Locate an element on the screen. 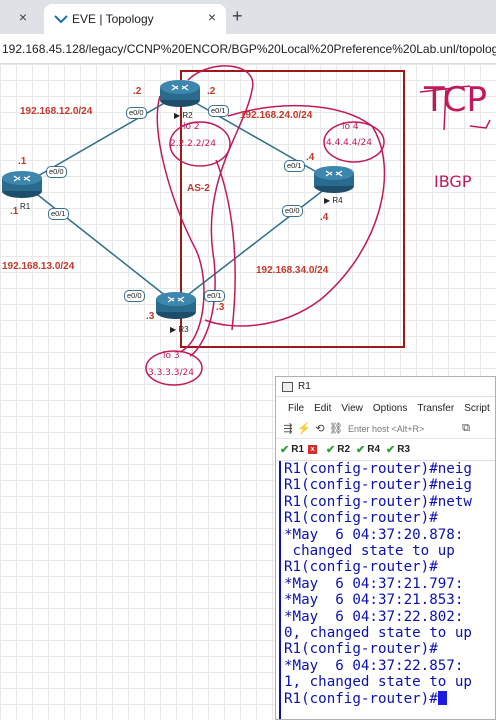  net-label-r1-r2: 192.168.12.0/24 is located at coordinates (56, 111).